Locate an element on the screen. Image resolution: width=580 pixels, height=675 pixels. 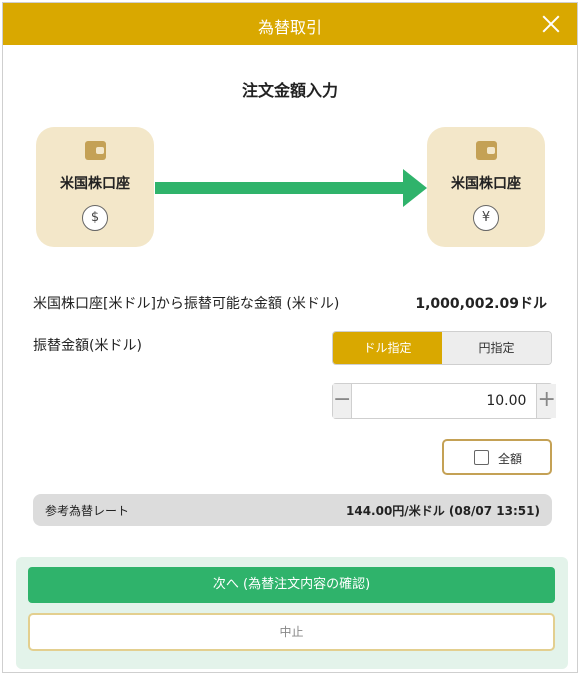
close-icon is located at coordinates (551, 24).